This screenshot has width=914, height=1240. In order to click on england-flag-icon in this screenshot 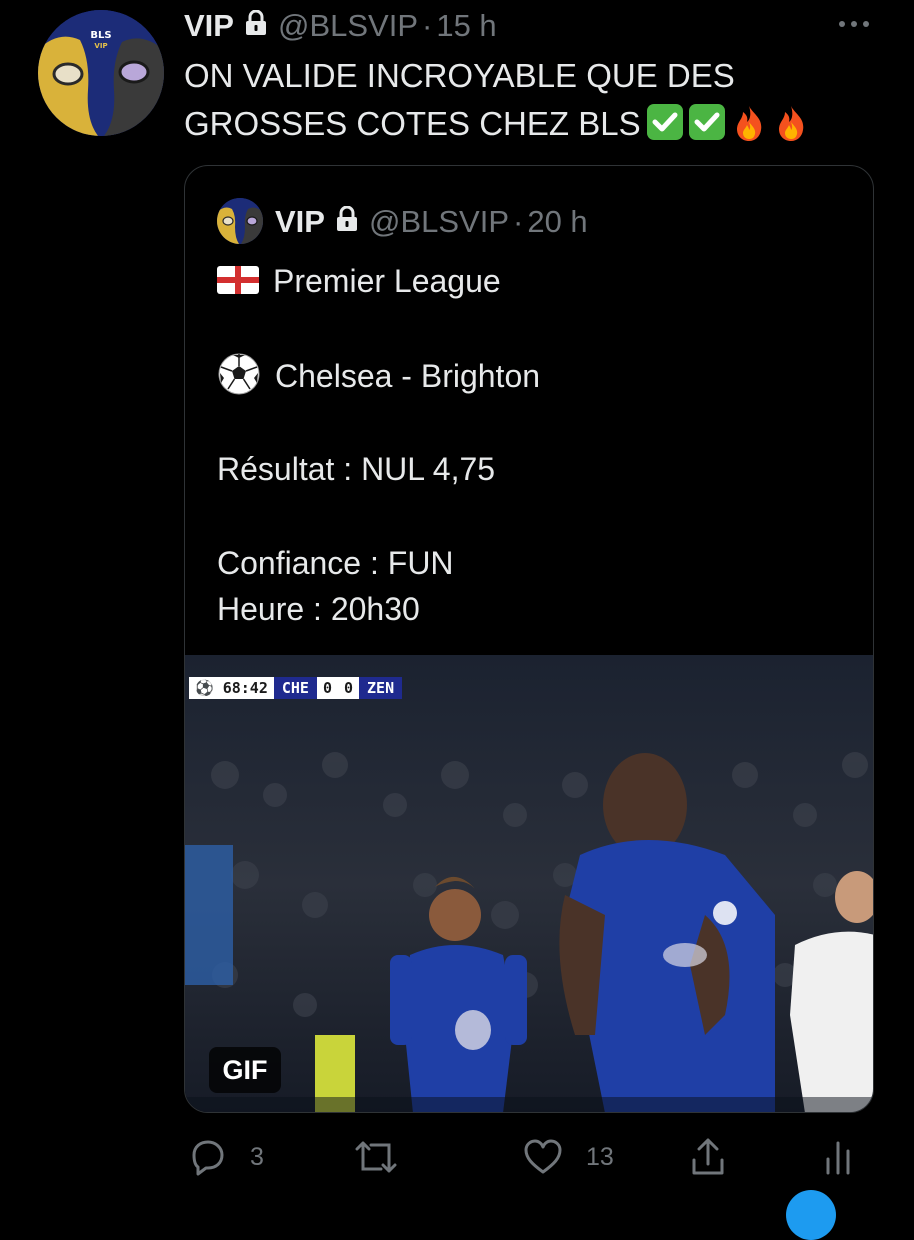, I will do `click(238, 280)`.